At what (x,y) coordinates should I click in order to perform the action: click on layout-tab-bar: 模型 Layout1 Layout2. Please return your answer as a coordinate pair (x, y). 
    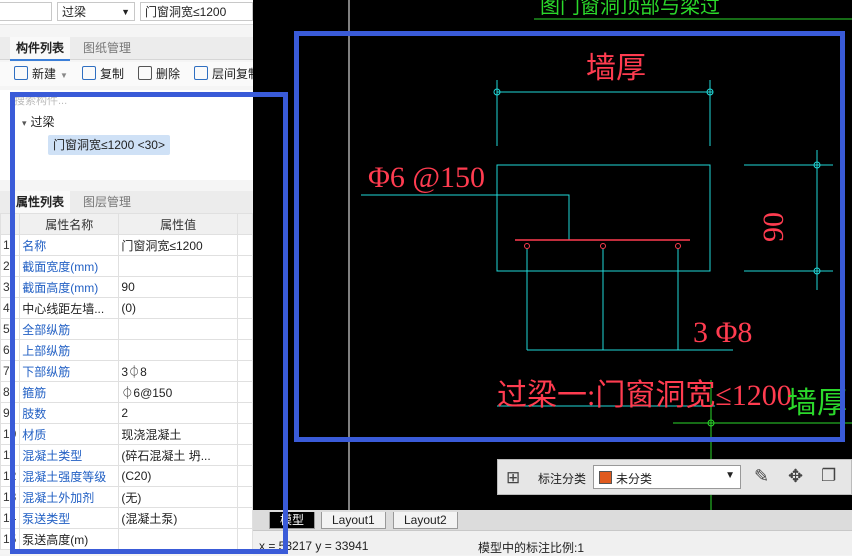
    Looking at the image, I should click on (552, 520).